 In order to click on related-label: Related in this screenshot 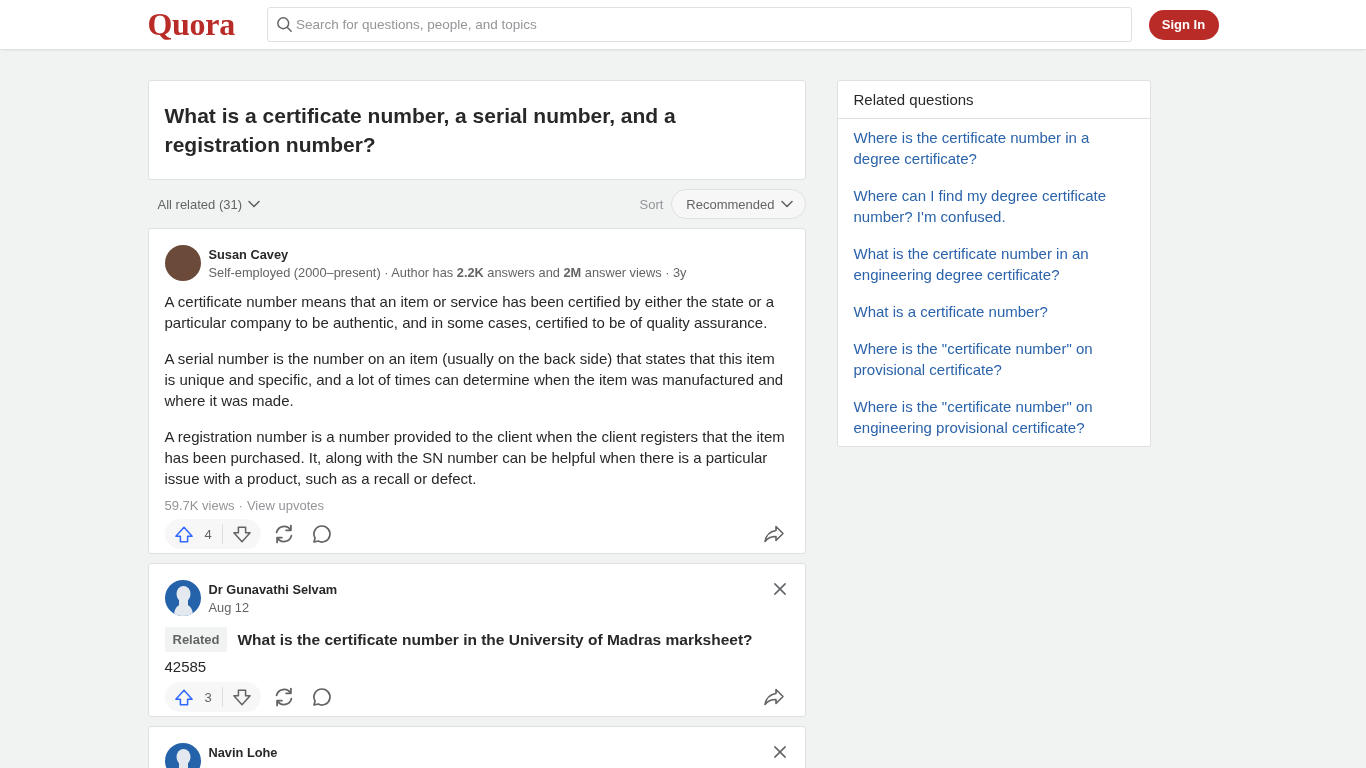, I will do `click(196, 639)`.